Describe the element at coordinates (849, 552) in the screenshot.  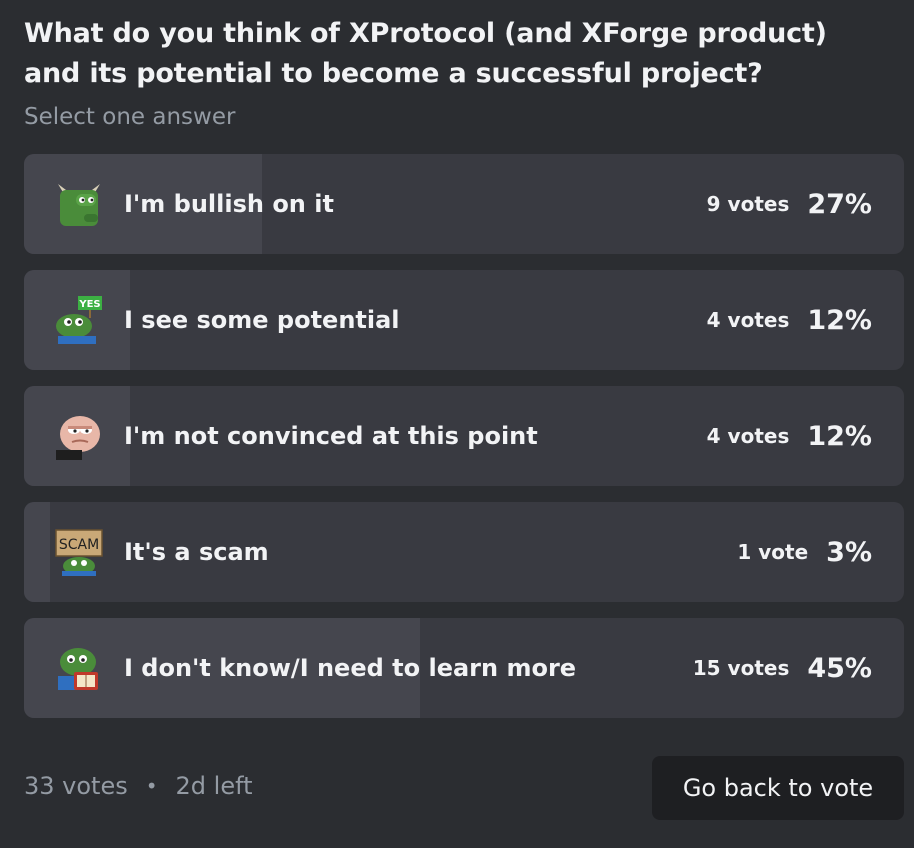
I see `answer-percent: 3%` at that location.